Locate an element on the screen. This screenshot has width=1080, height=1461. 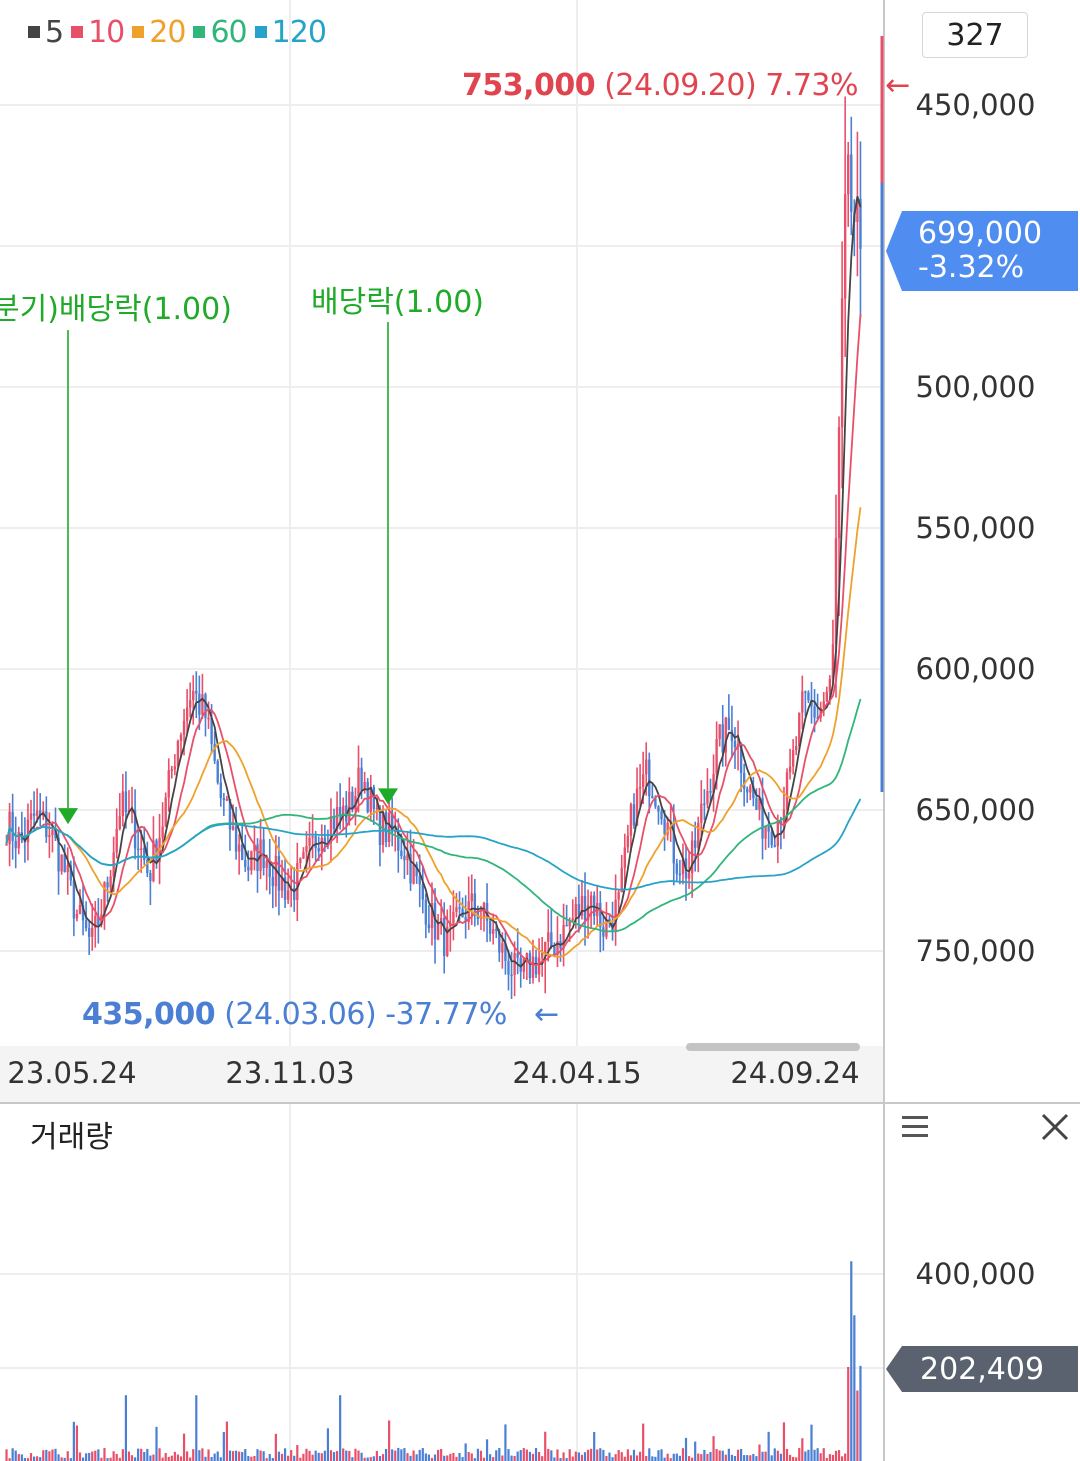
menu-icon is located at coordinates (915, 1127).